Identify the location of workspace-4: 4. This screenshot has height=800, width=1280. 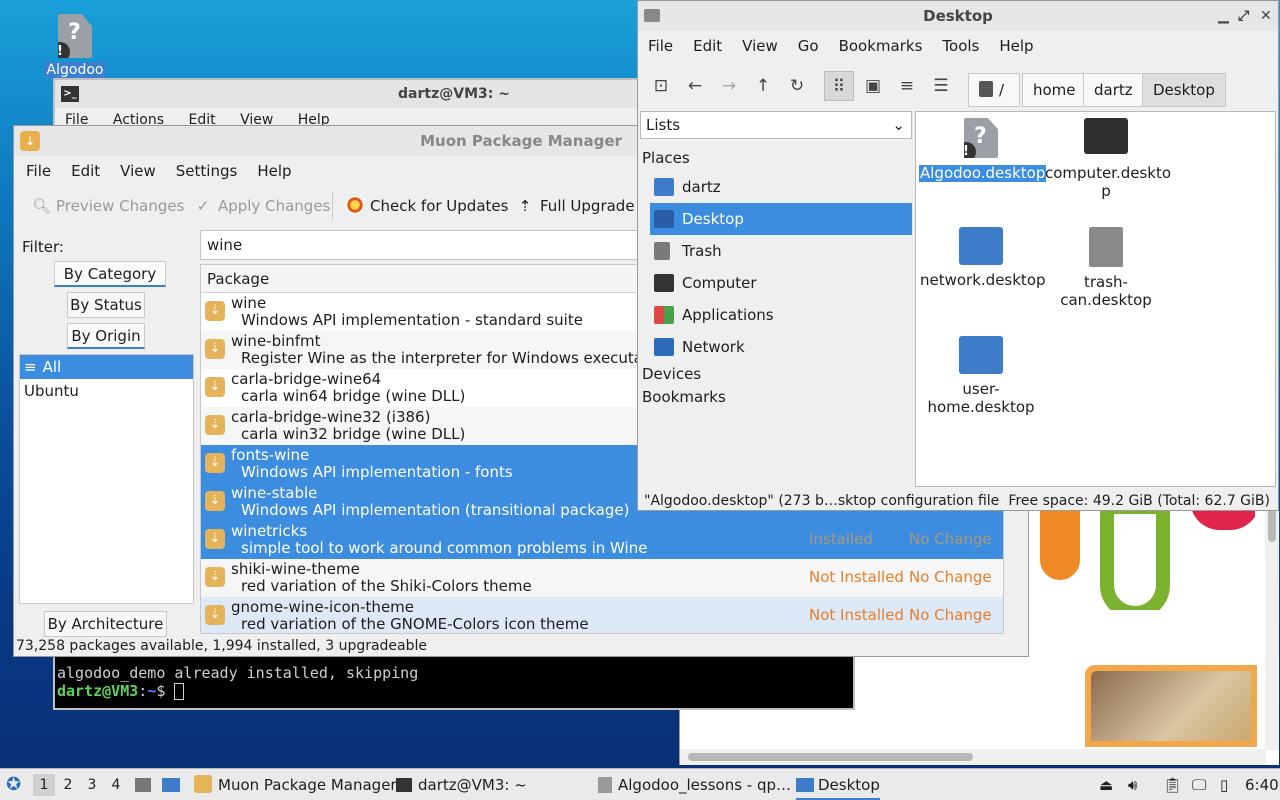
(116, 785).